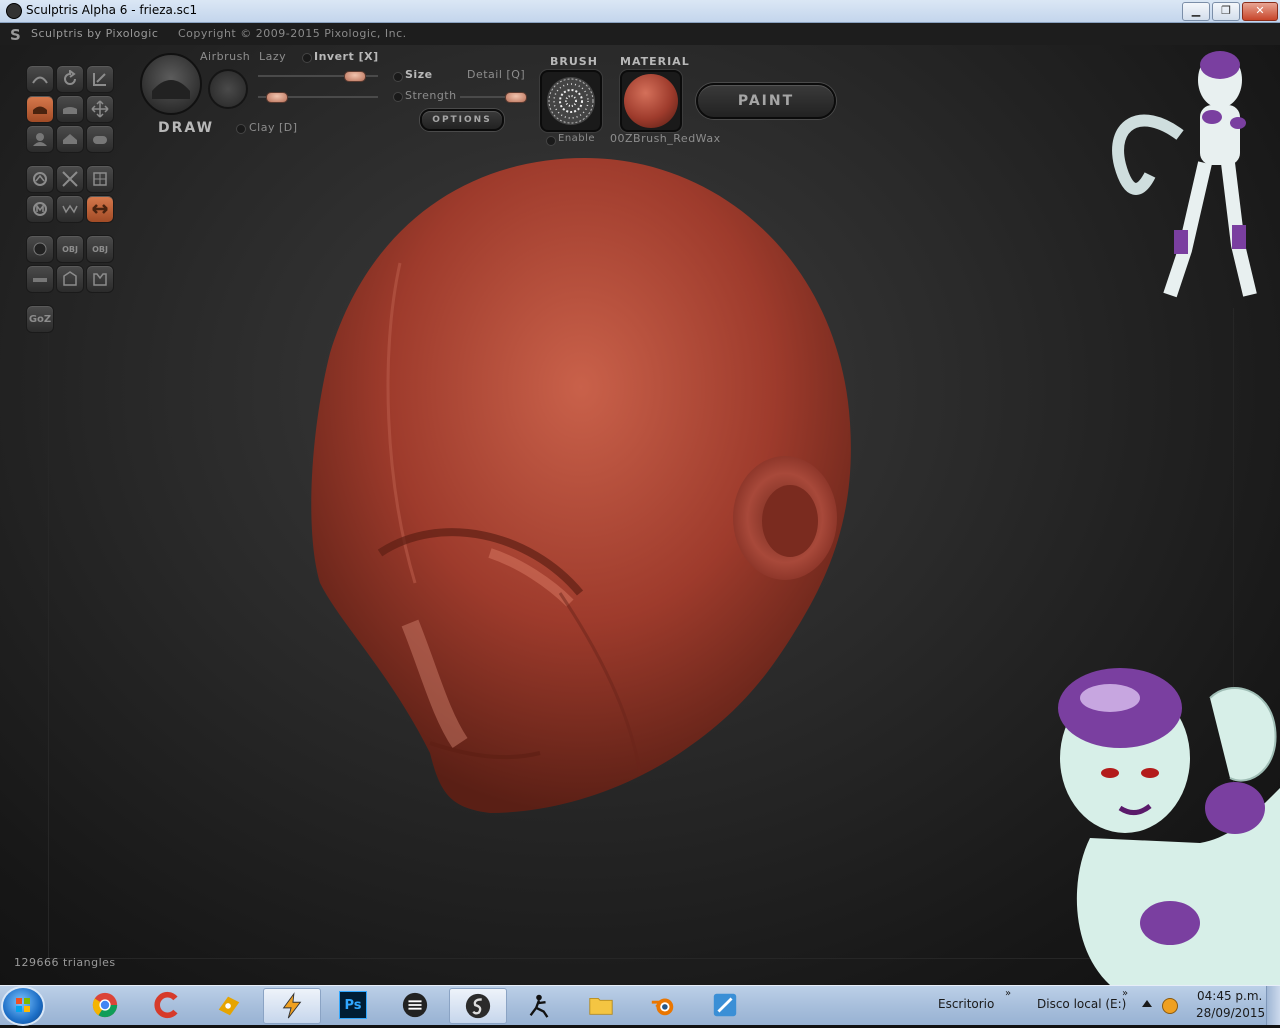 The width and height of the screenshot is (1280, 1028). What do you see at coordinates (398, 97) in the screenshot?
I see `strength-checkbox` at bounding box center [398, 97].